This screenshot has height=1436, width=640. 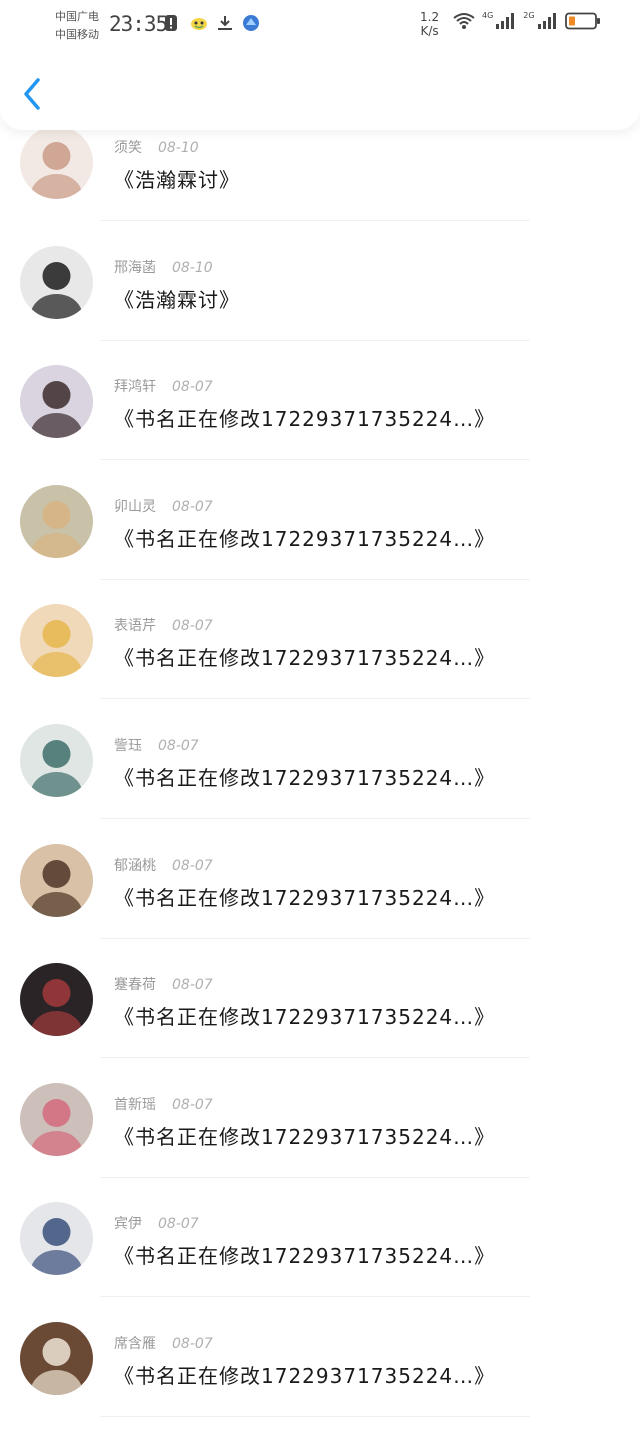 What do you see at coordinates (156, 745) in the screenshot?
I see `comment-meta: 訾珏 08-07` at bounding box center [156, 745].